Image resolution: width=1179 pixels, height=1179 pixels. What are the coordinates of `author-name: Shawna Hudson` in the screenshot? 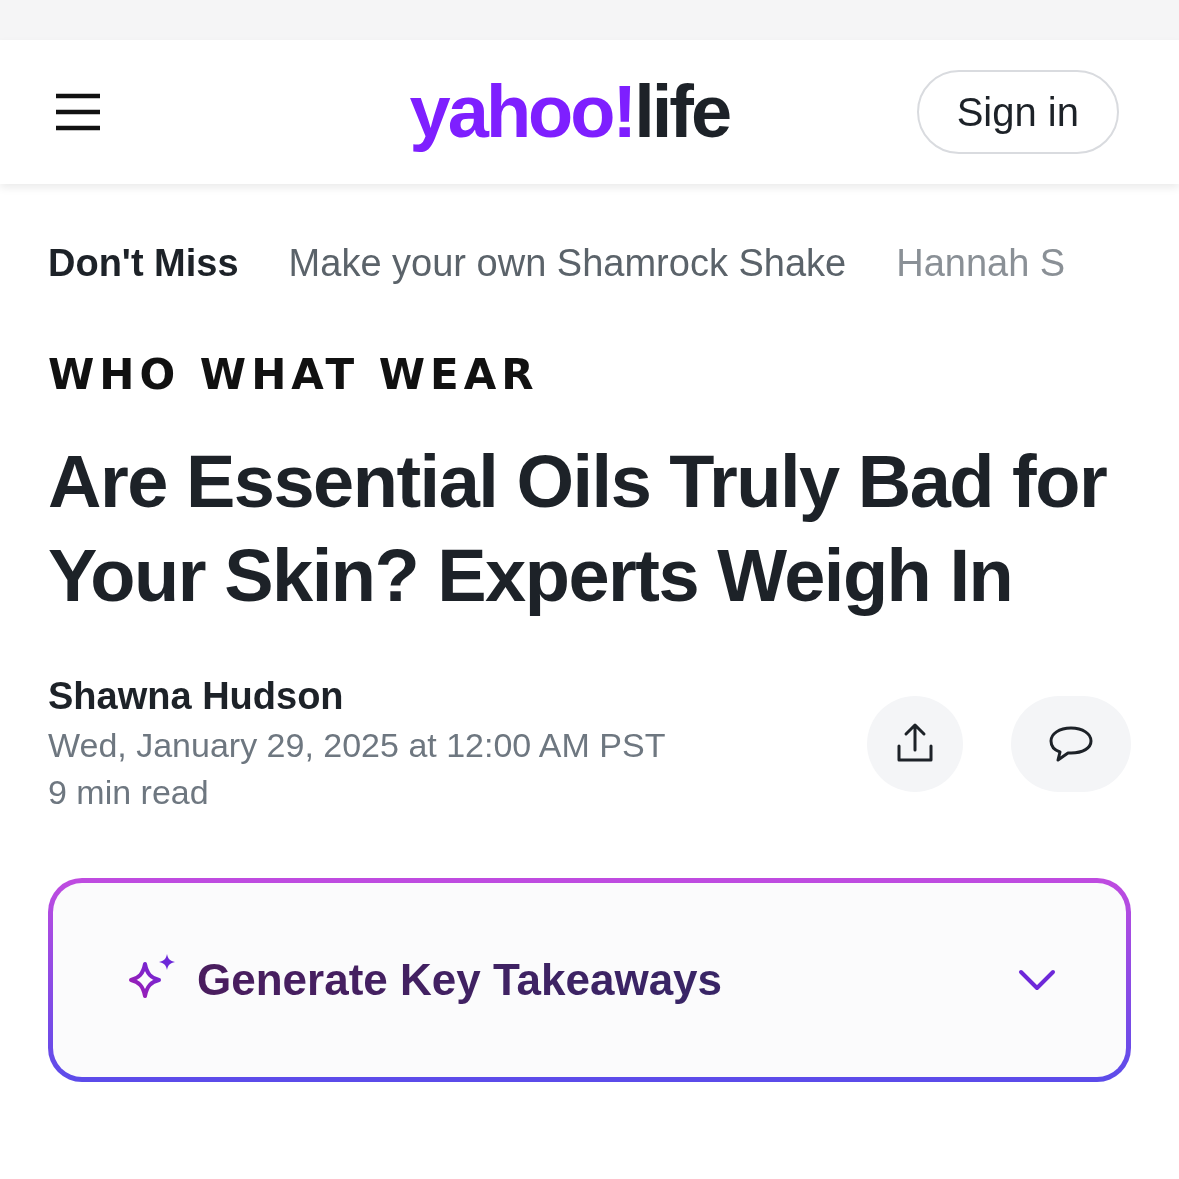 It's located at (357, 696).